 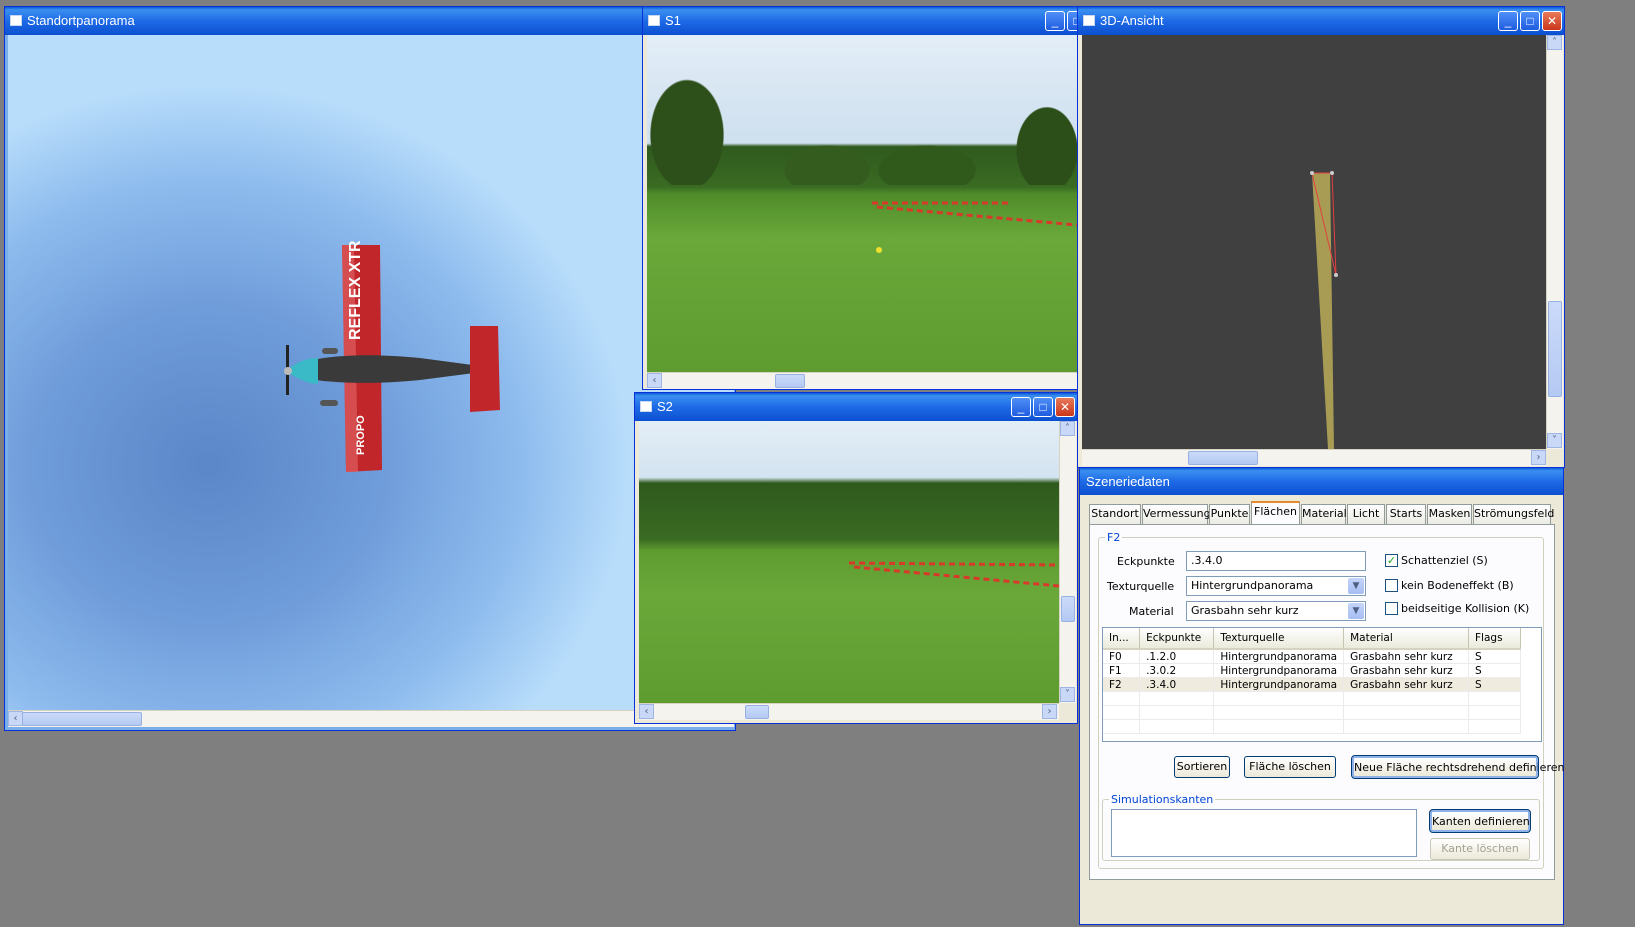 What do you see at coordinates (1449, 514) in the screenshot?
I see `tab-masken: Masken` at bounding box center [1449, 514].